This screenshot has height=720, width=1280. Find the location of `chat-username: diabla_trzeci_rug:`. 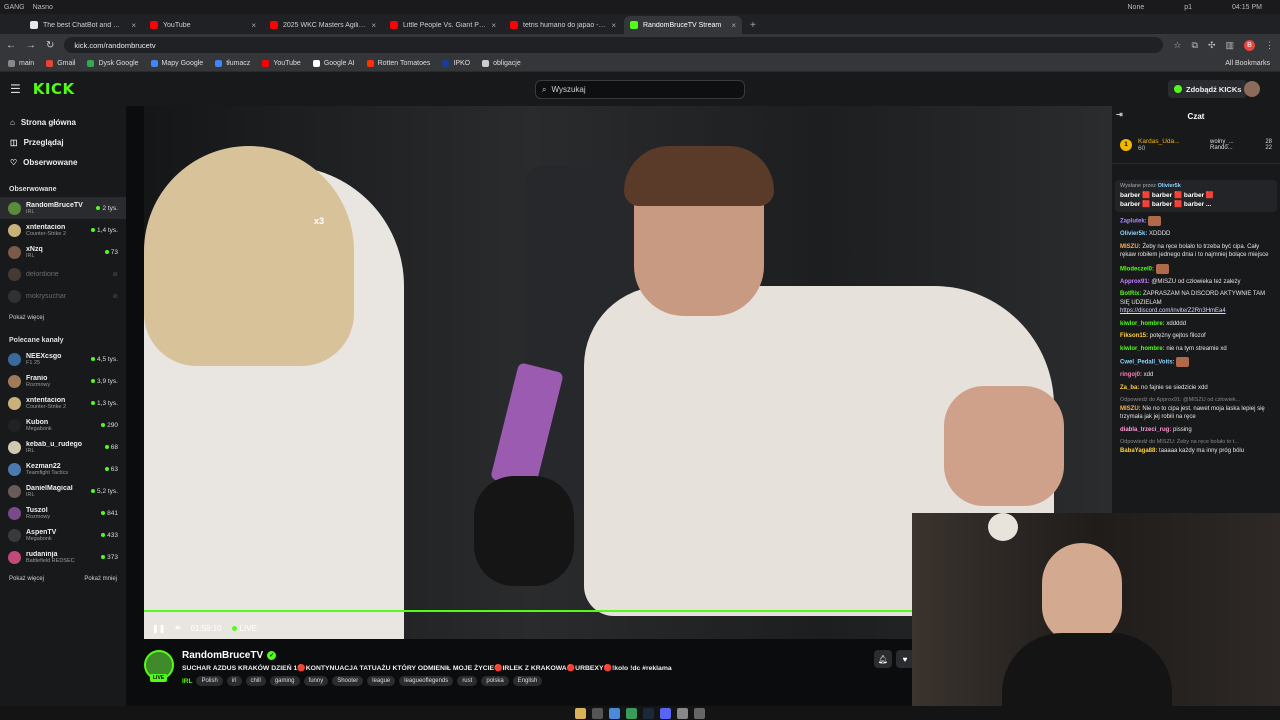

chat-username: diabla_trzeci_rug: is located at coordinates (1145, 430).